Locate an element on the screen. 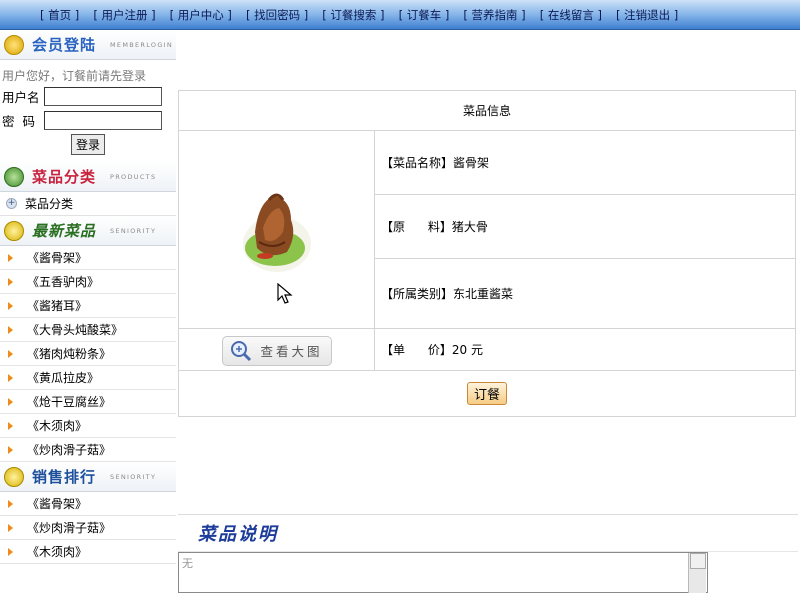 Image resolution: width=800 pixels, height=593 pixels. dish-info-header: 菜品信息 is located at coordinates (487, 110).